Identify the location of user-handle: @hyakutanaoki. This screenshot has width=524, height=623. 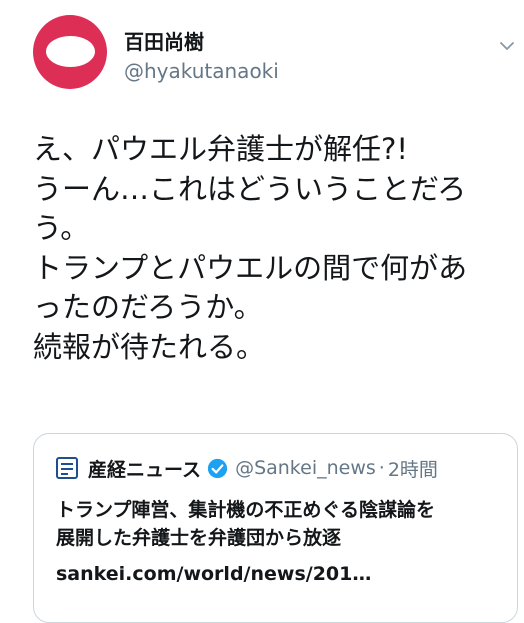
(201, 71).